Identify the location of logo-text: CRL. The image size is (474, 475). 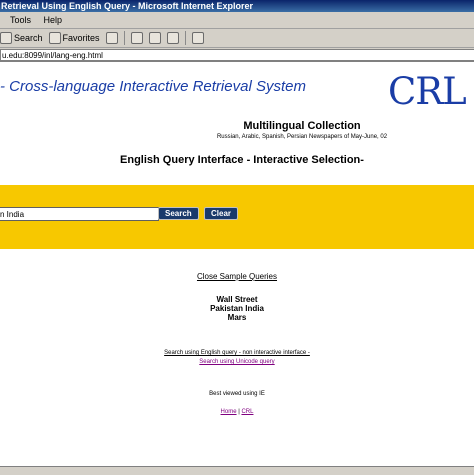
(427, 91).